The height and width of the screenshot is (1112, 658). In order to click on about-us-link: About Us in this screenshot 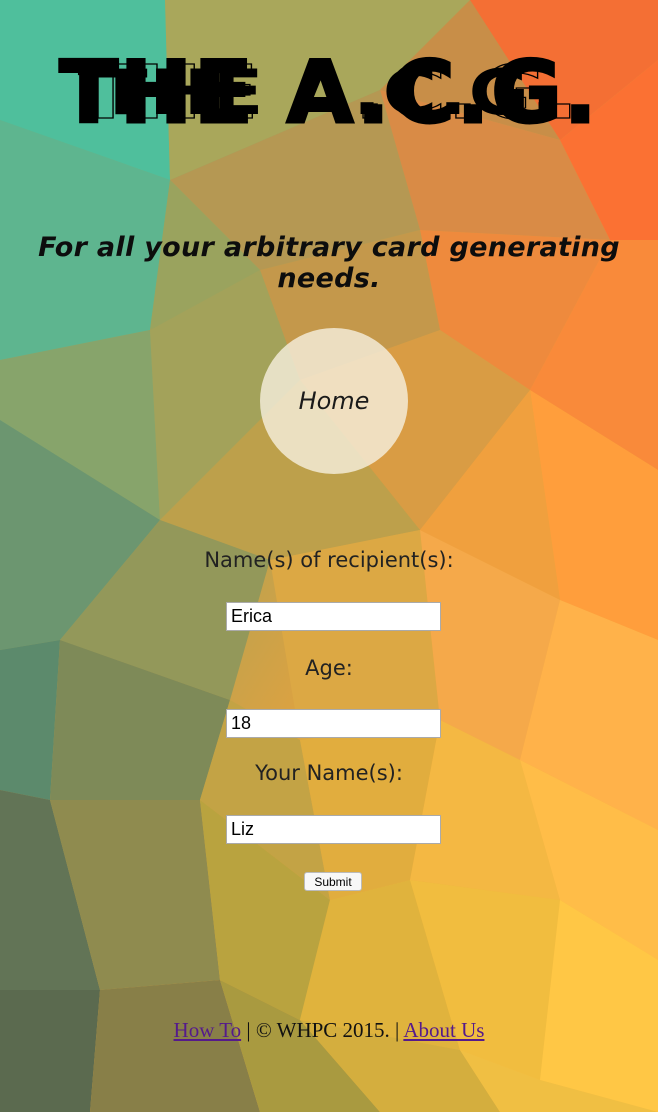, I will do `click(443, 1030)`.